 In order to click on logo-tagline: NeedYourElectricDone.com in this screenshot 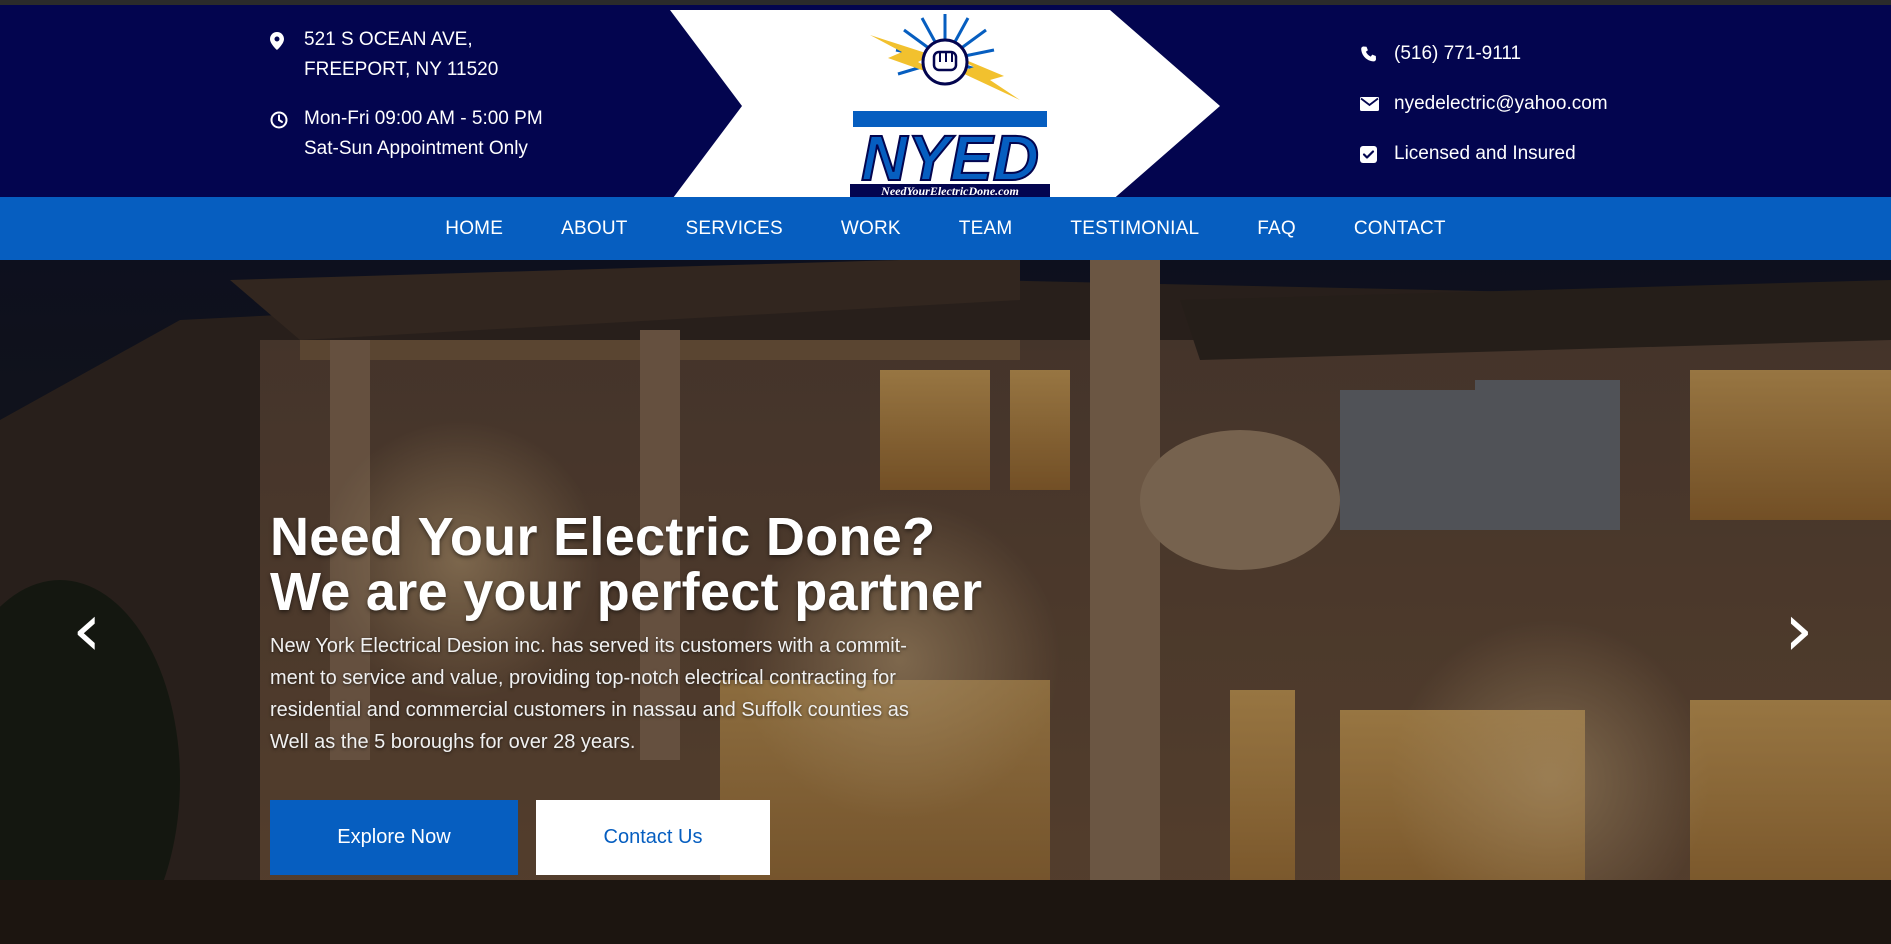, I will do `click(949, 191)`.